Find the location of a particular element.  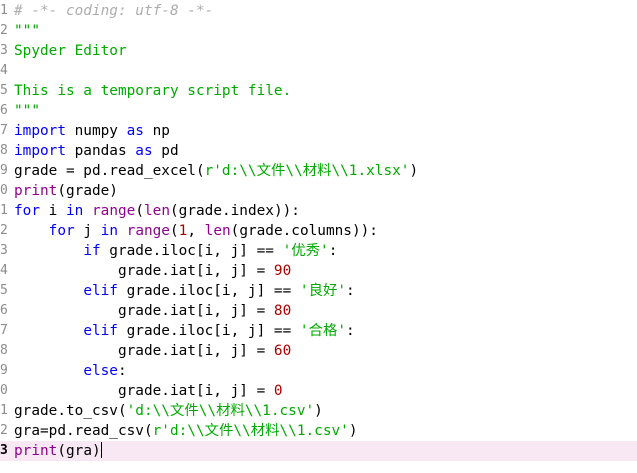

code-token: This is a temporary script file. is located at coordinates (153, 91).